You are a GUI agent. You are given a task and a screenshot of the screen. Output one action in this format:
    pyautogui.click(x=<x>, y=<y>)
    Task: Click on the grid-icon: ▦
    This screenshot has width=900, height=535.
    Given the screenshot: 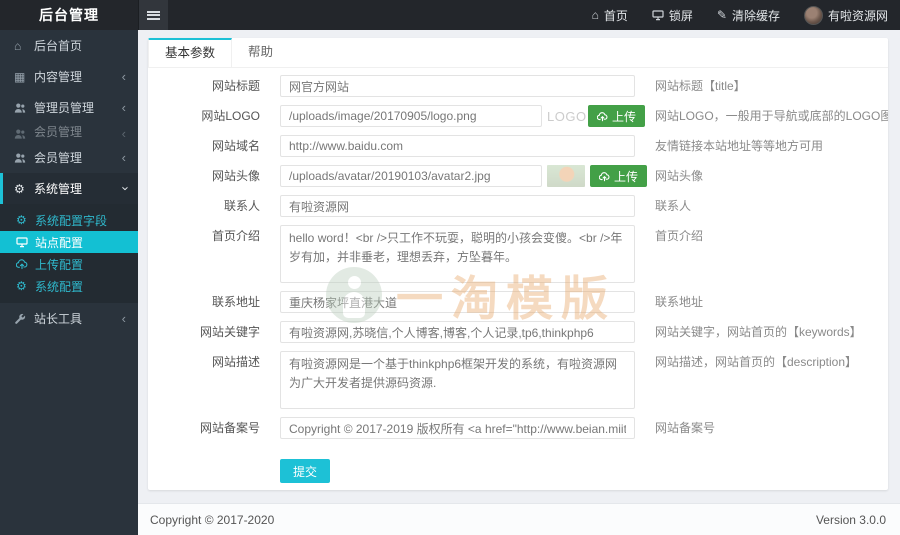 What is the action you would take?
    pyautogui.click(x=20, y=76)
    